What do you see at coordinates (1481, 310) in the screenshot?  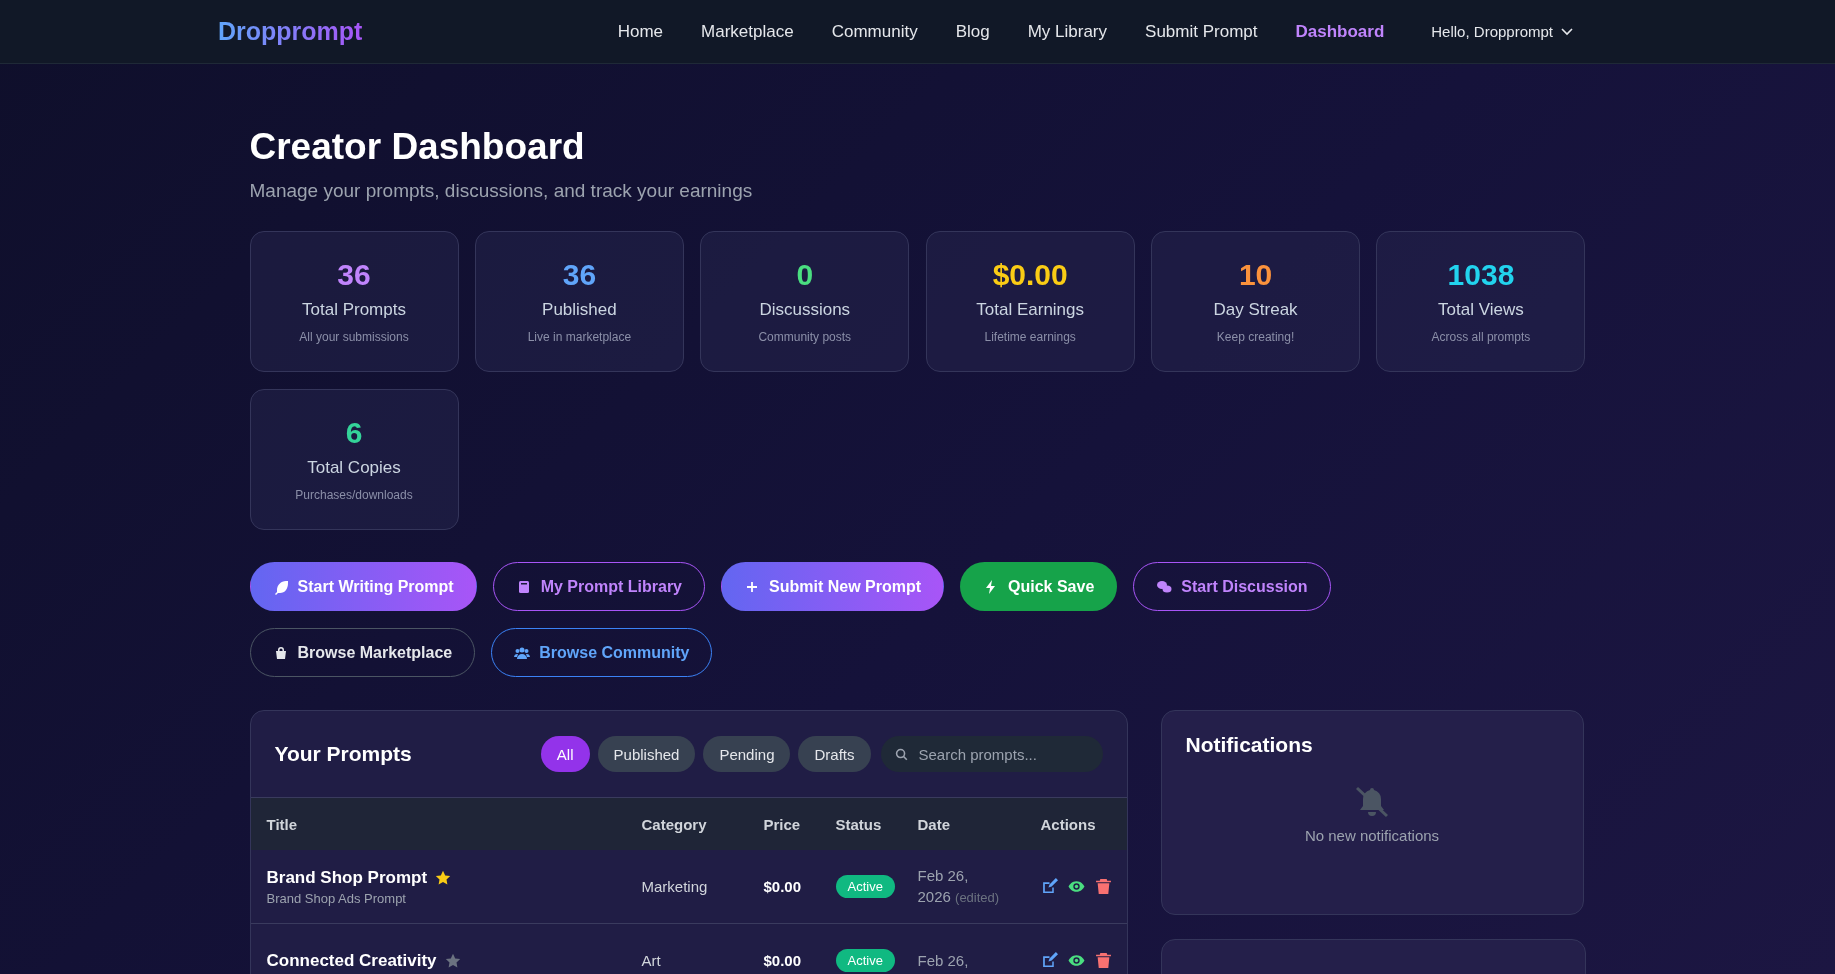 I see `stat-label: Total Views` at bounding box center [1481, 310].